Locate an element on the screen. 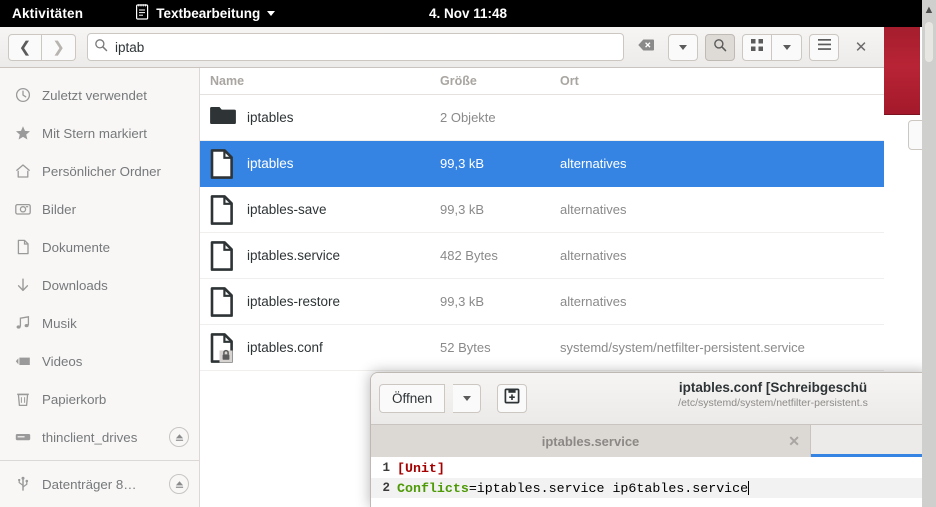 The width and height of the screenshot is (936, 507). file-name-label: iptables.service is located at coordinates (294, 255).